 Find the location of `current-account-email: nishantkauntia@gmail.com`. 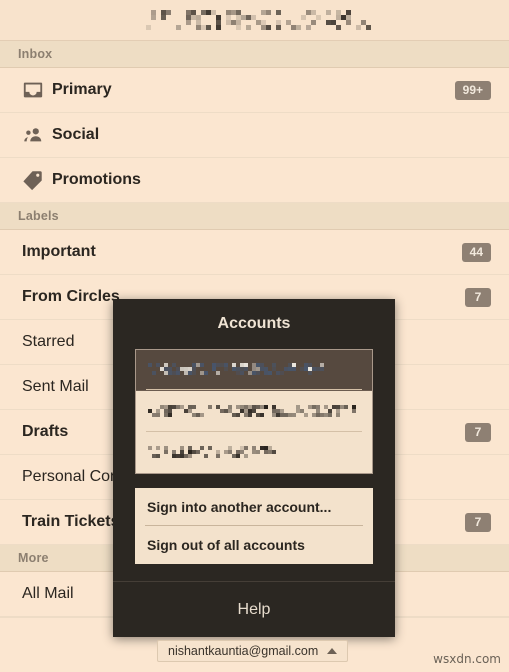

current-account-email: nishantkauntia@gmail.com is located at coordinates (243, 651).